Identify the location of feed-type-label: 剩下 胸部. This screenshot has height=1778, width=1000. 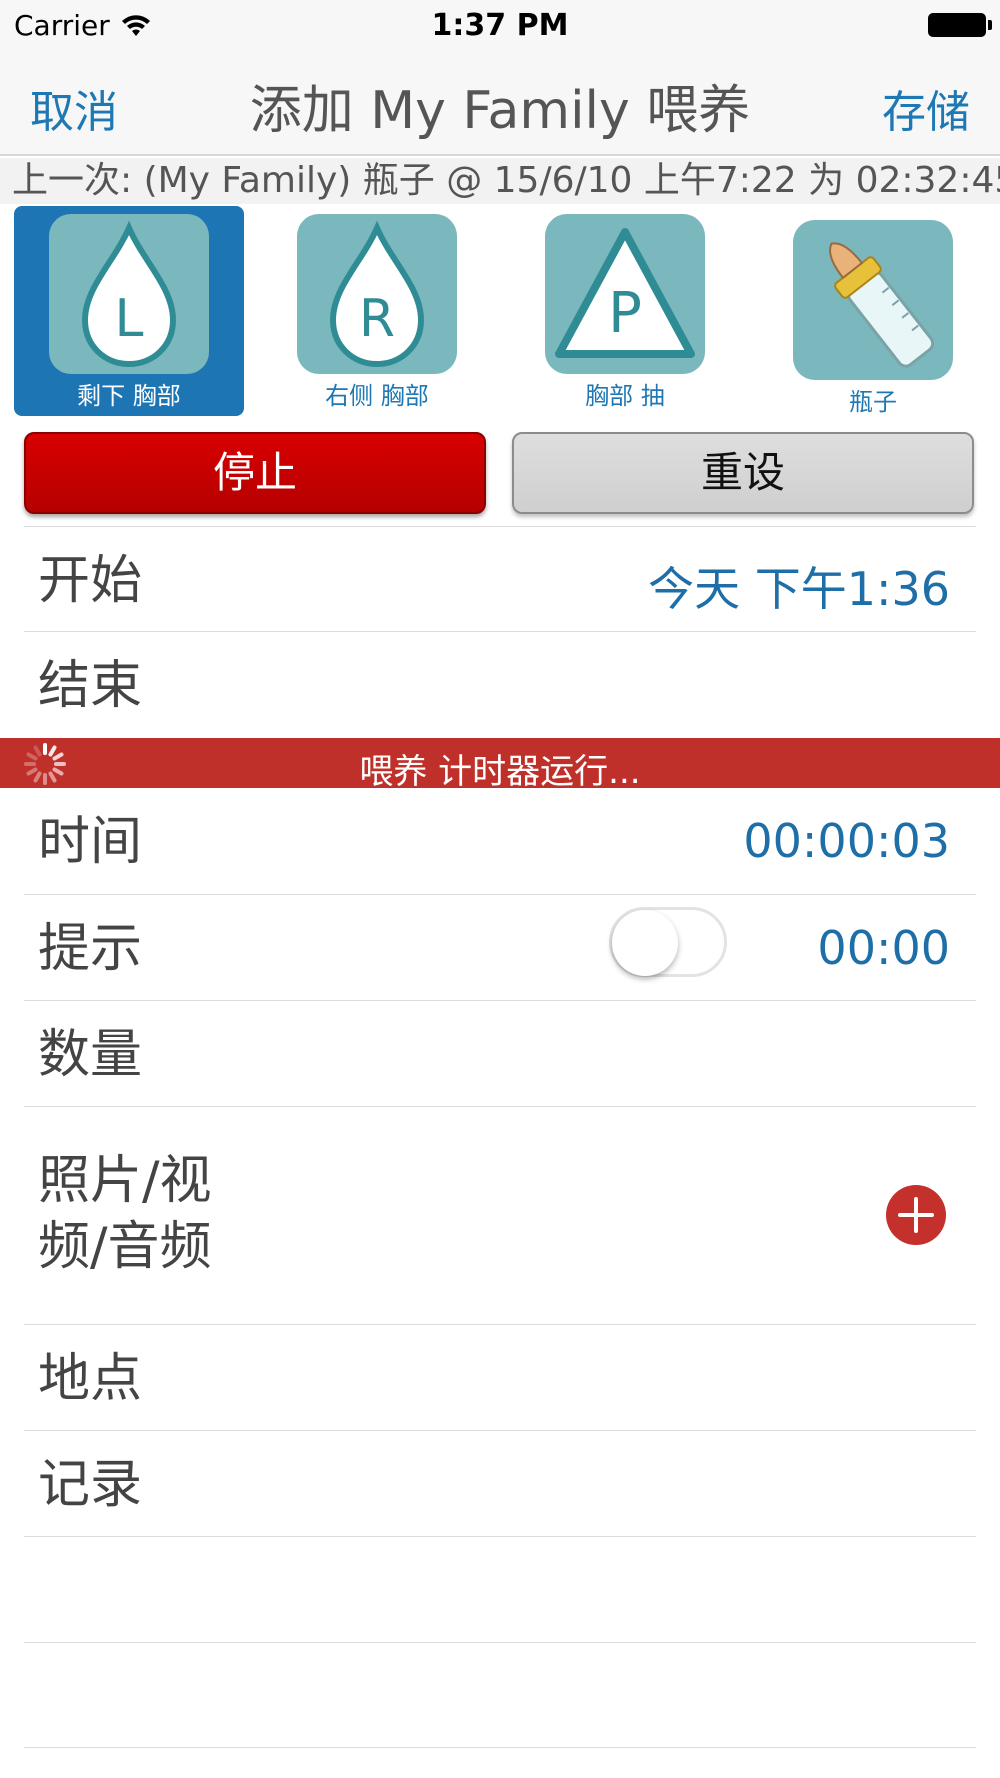
(129, 396).